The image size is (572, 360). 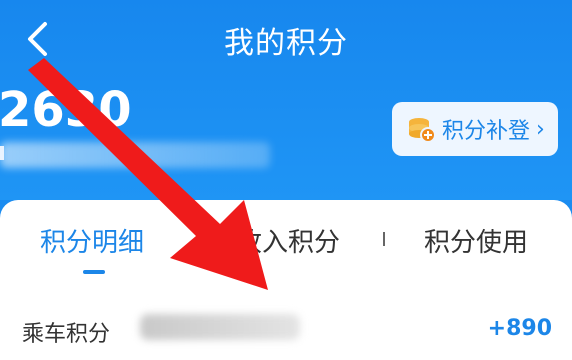 I want to click on tab-points-usage: 积分使用, so click(x=476, y=240).